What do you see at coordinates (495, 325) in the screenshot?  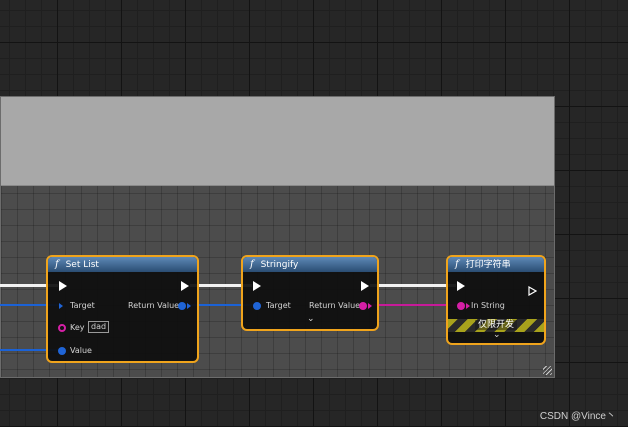 I see `development-only-label: 仅限开发` at bounding box center [495, 325].